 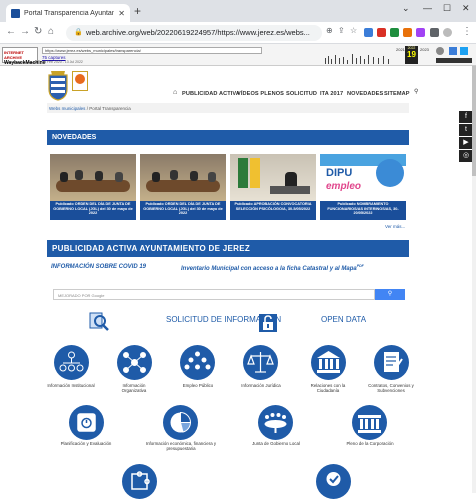 I want to click on profile-avatar, so click(x=447, y=32).